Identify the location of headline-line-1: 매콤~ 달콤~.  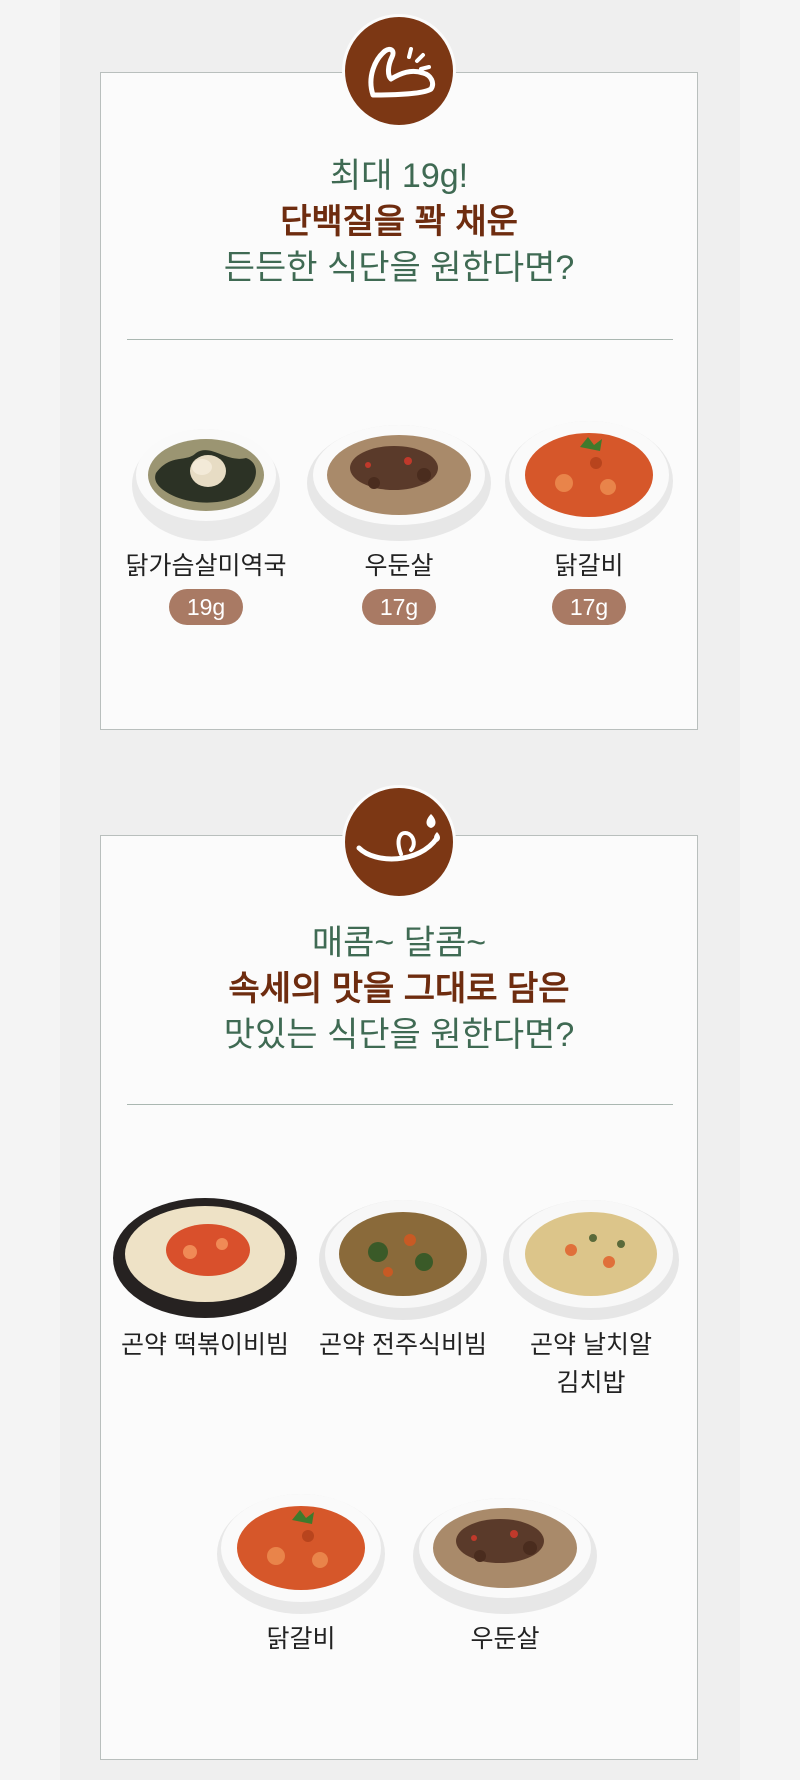
(399, 943).